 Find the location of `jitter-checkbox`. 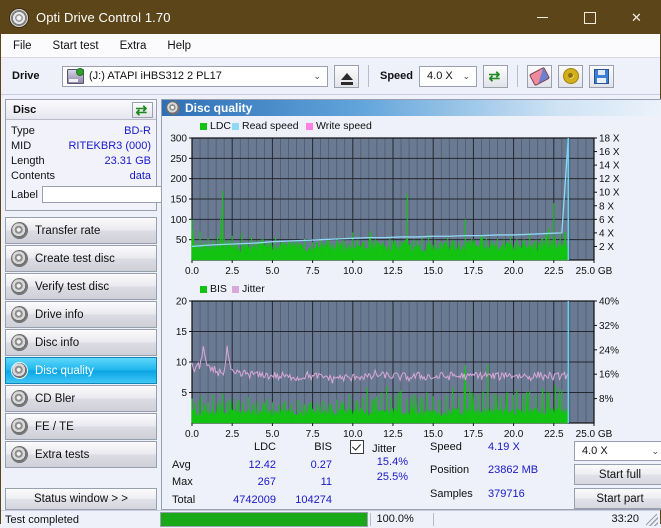

jitter-checkbox is located at coordinates (357, 447).